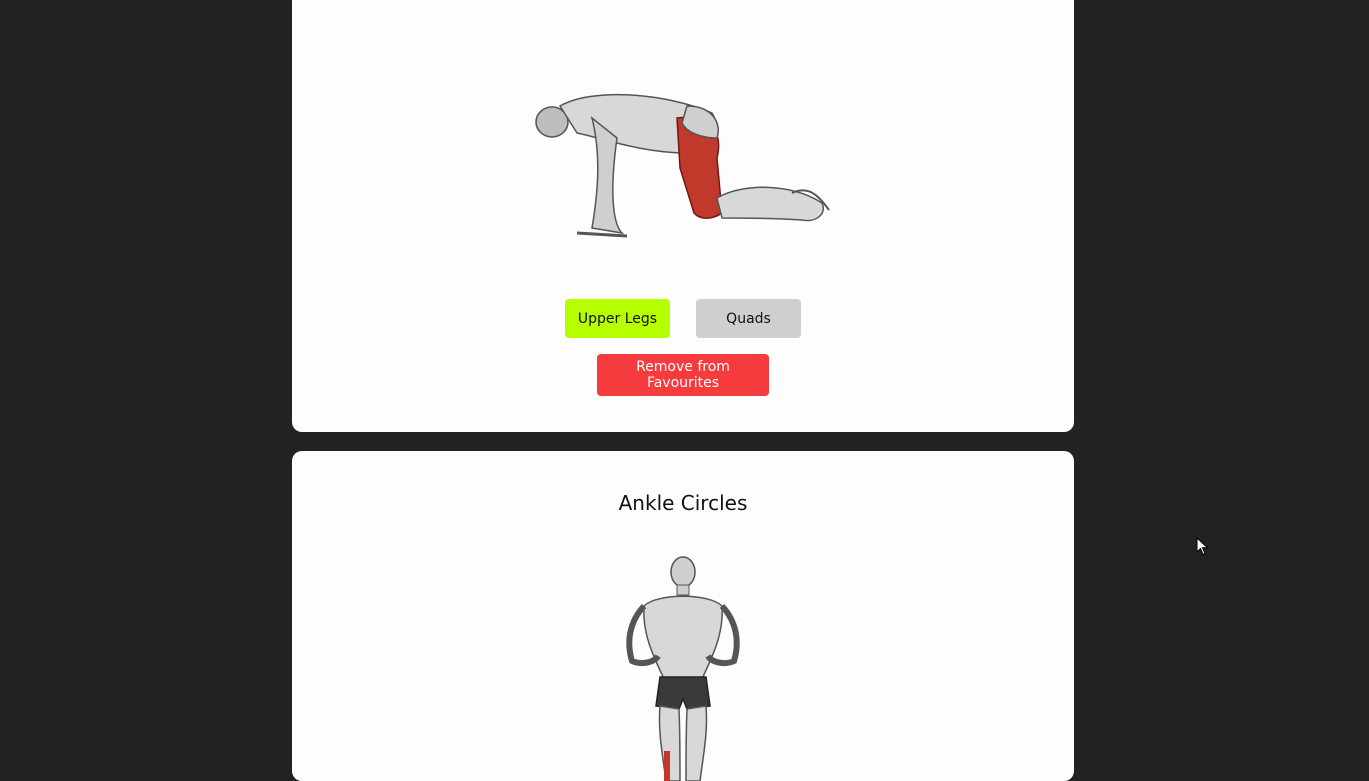  I want to click on remove-from-favourites-button: Remove from Favourites, so click(683, 375).